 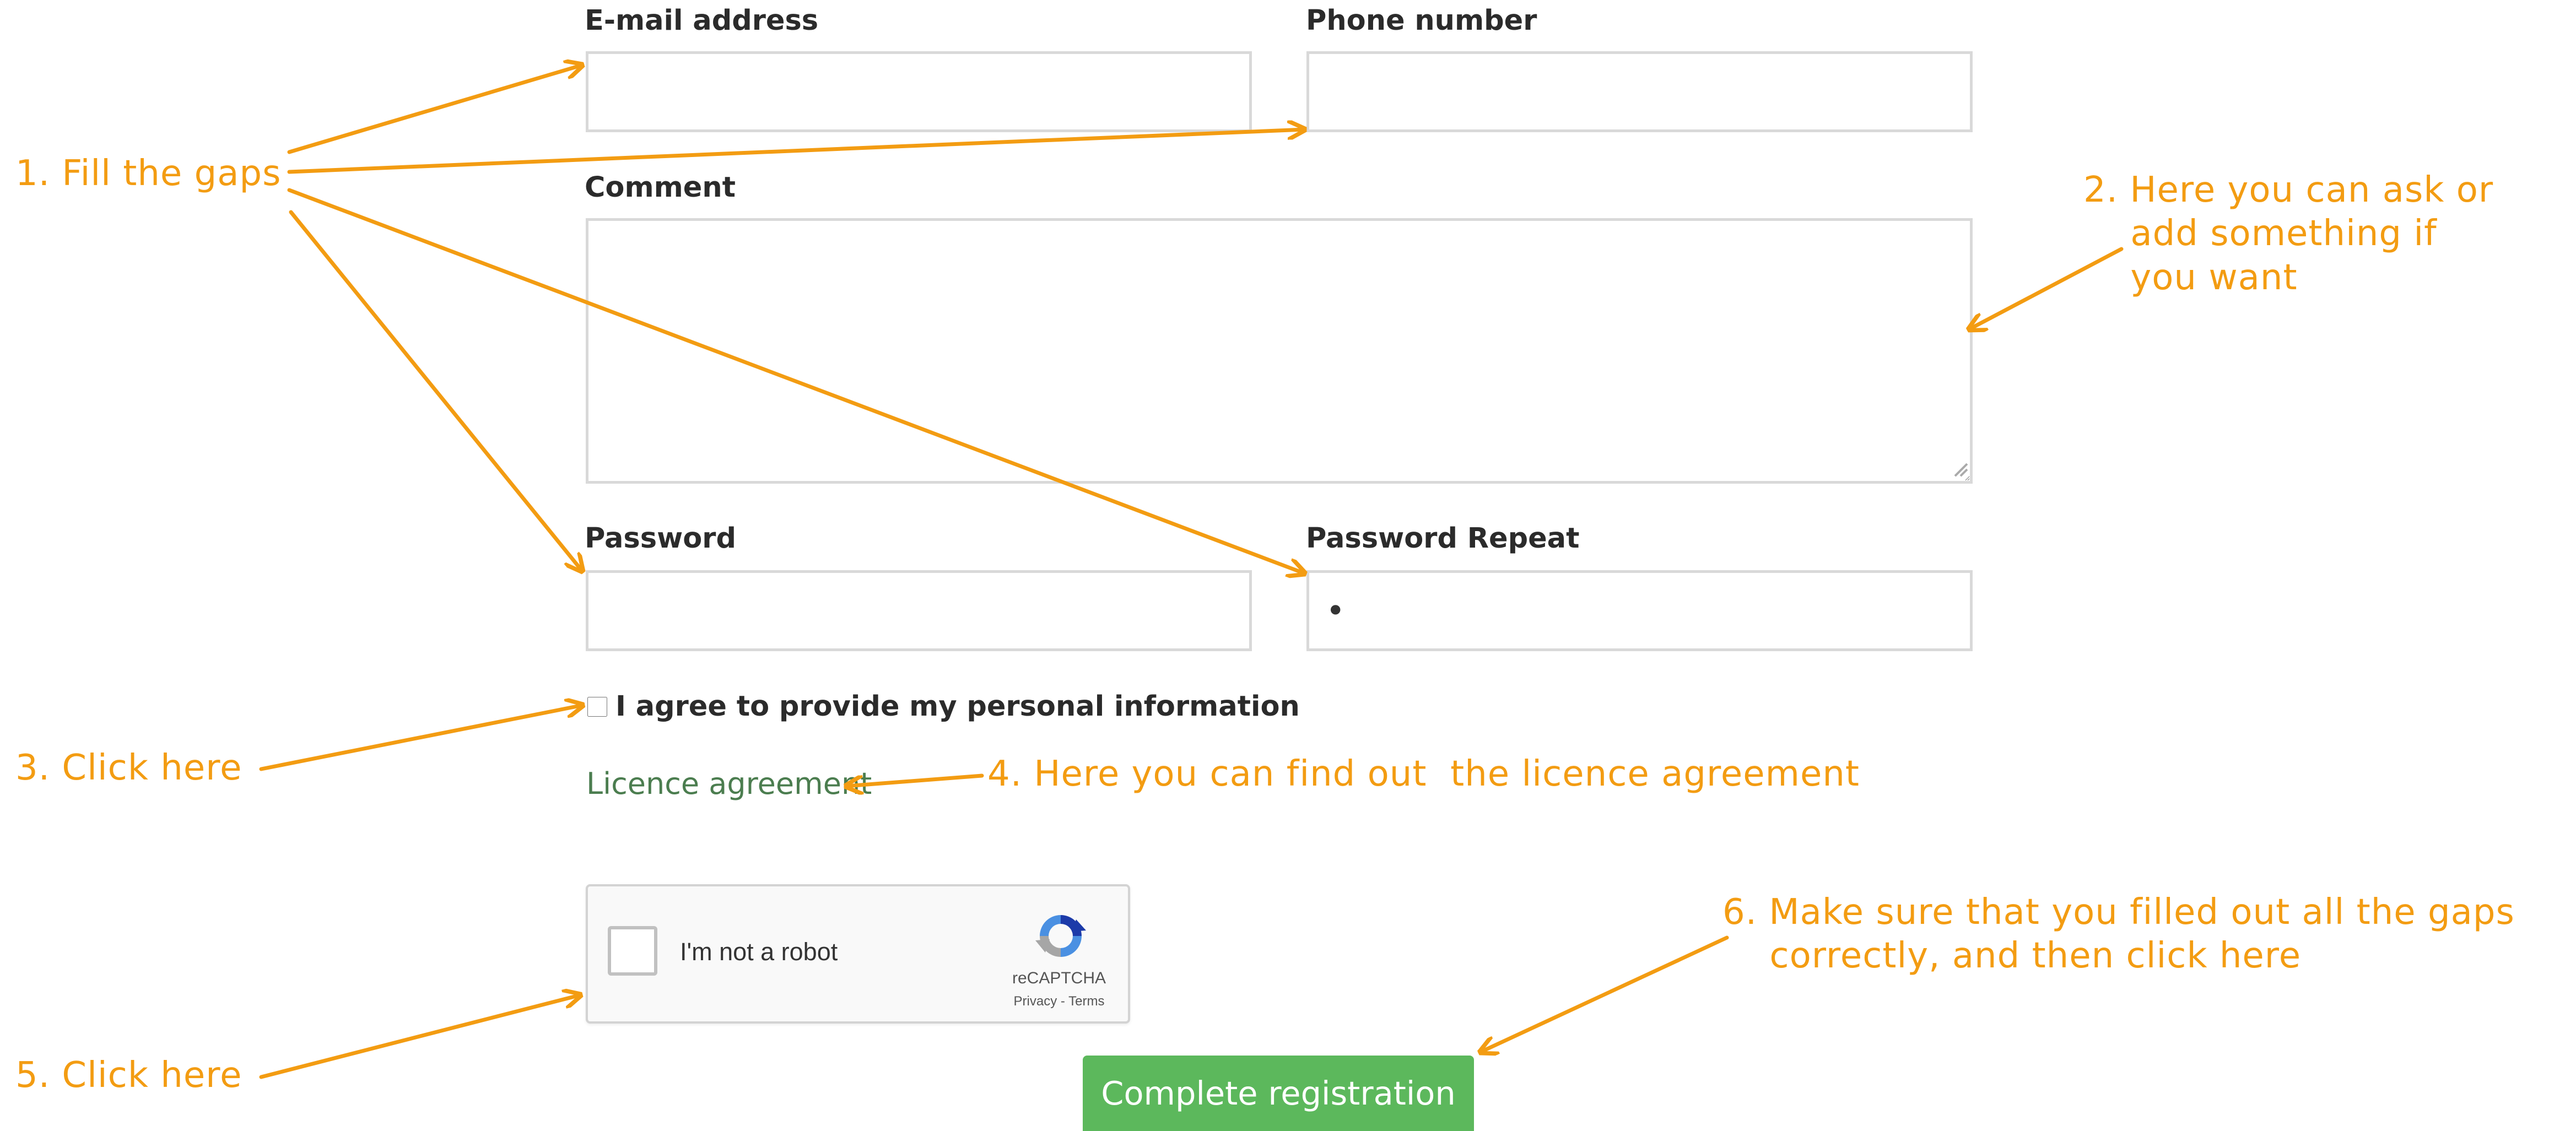 I want to click on password-repeat-input, so click(x=1639, y=610).